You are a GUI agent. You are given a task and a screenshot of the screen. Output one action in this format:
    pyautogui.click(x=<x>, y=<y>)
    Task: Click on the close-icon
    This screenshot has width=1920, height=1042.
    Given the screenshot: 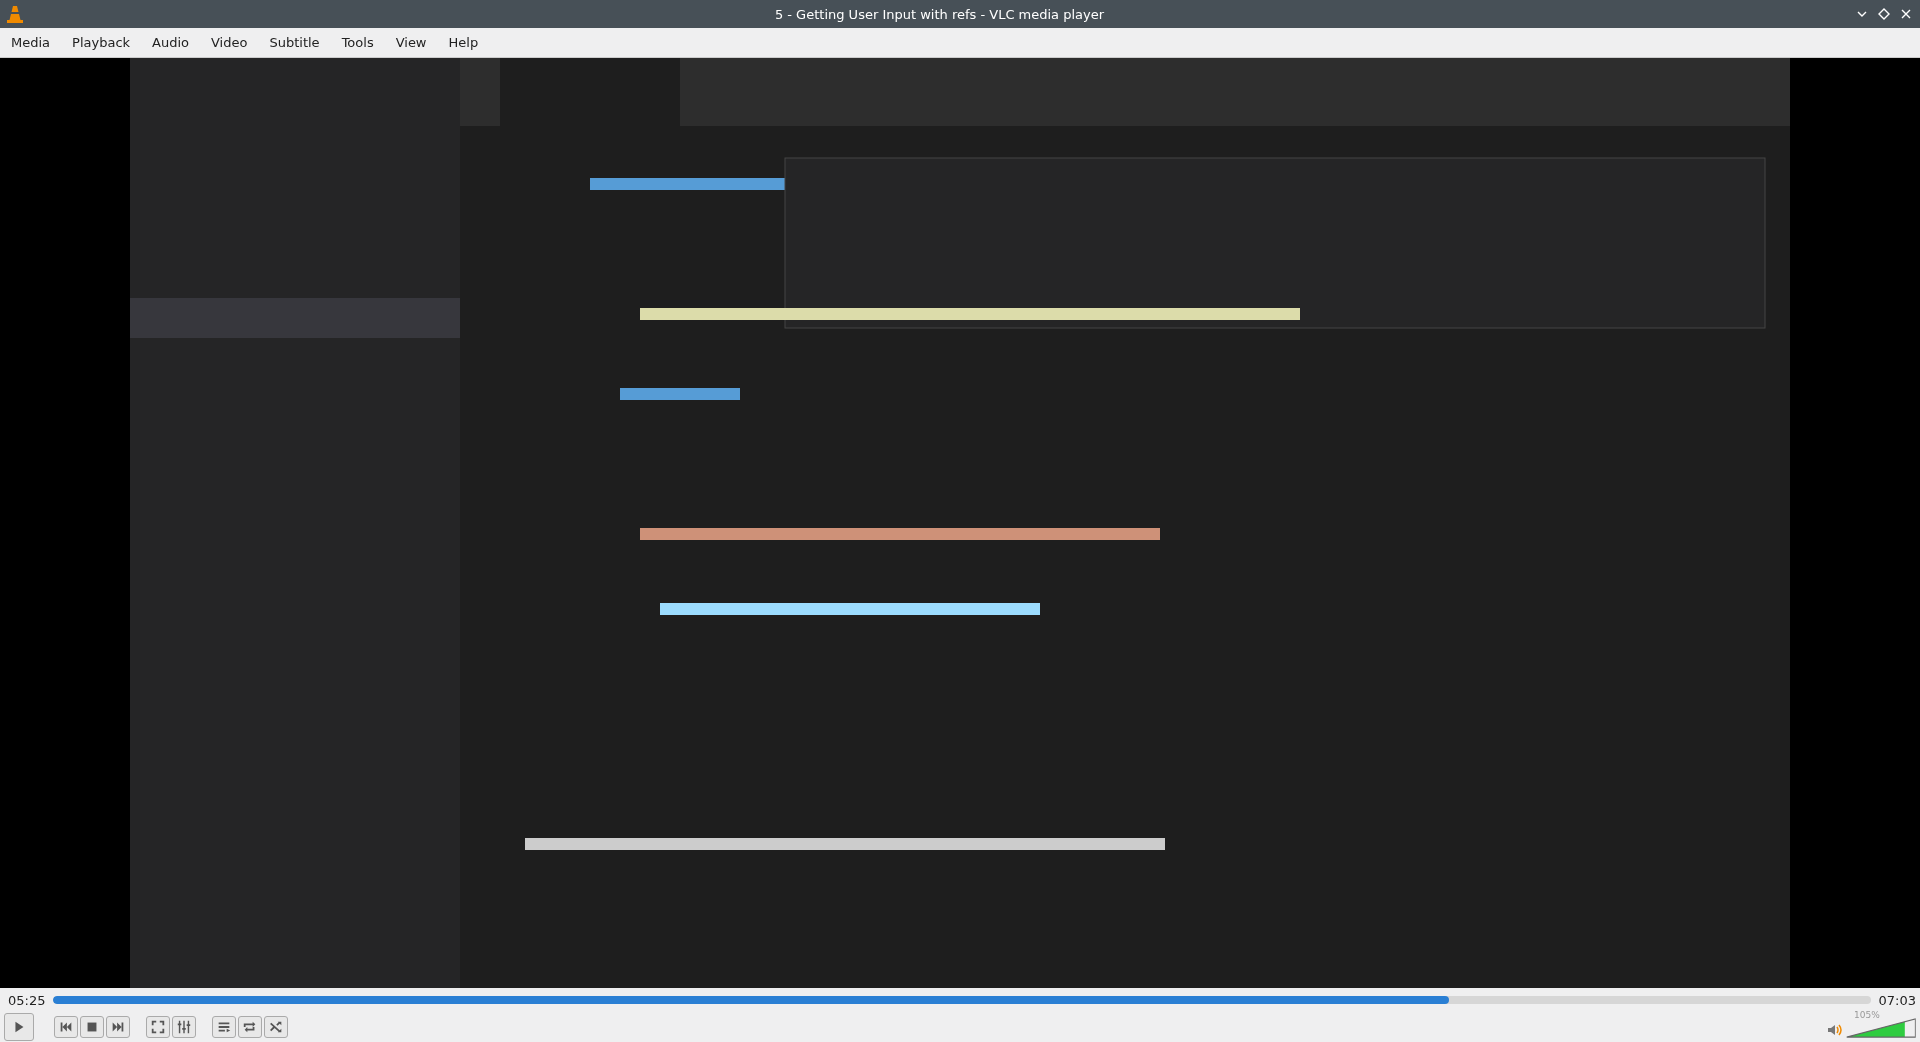 What is the action you would take?
    pyautogui.click(x=1906, y=14)
    